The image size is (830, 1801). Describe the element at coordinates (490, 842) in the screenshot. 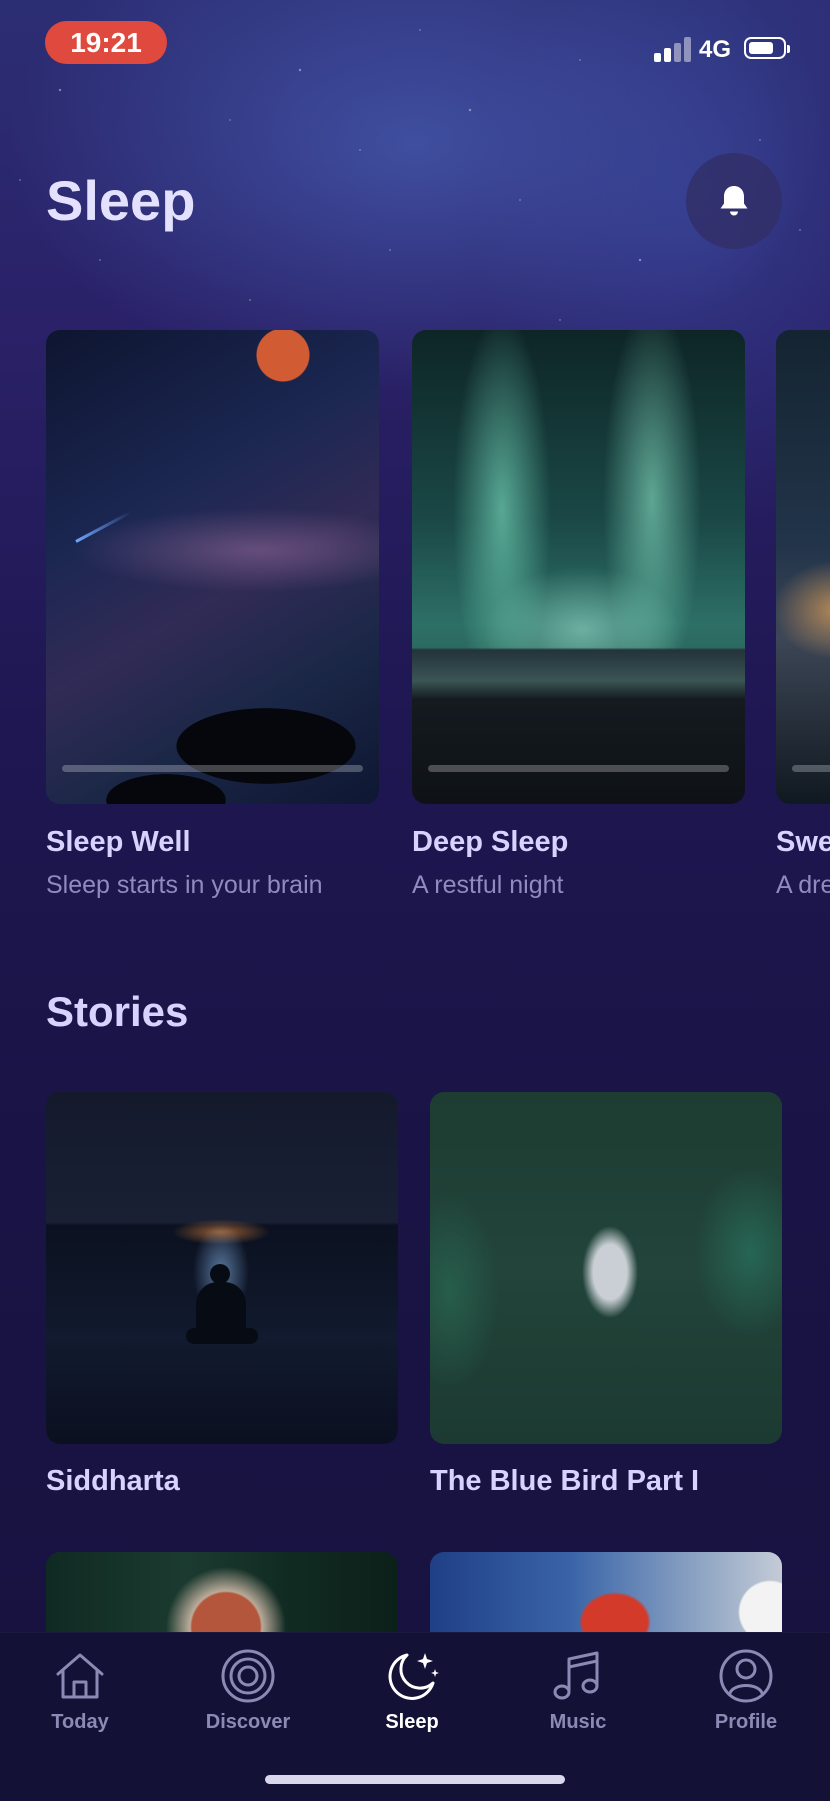

I see `featured-card-title: Deep Sleep` at that location.